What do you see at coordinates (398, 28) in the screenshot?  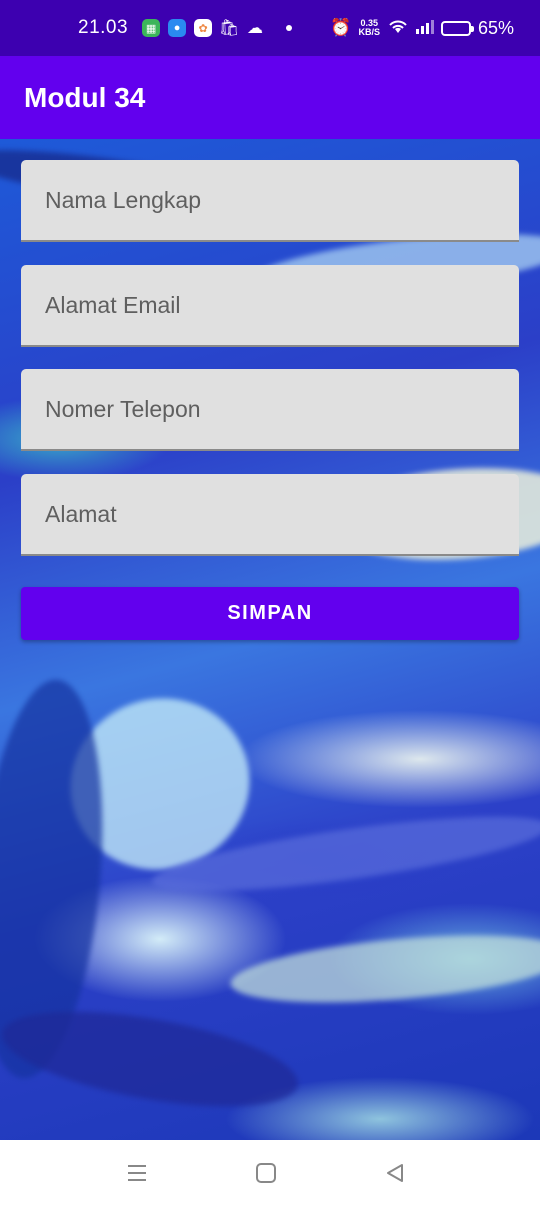 I see `wifi-icon` at bounding box center [398, 28].